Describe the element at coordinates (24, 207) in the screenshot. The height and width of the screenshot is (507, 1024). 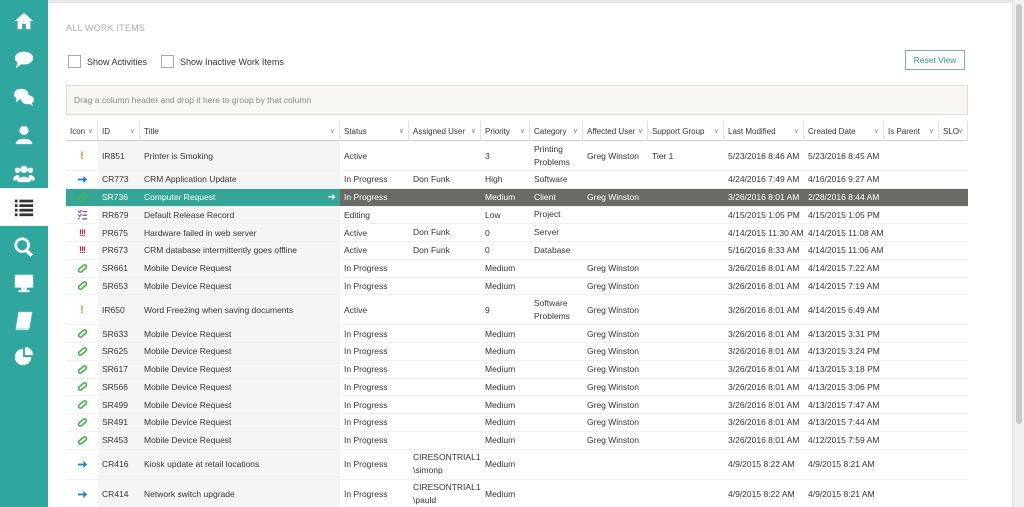
I see `nav-work-items` at that location.